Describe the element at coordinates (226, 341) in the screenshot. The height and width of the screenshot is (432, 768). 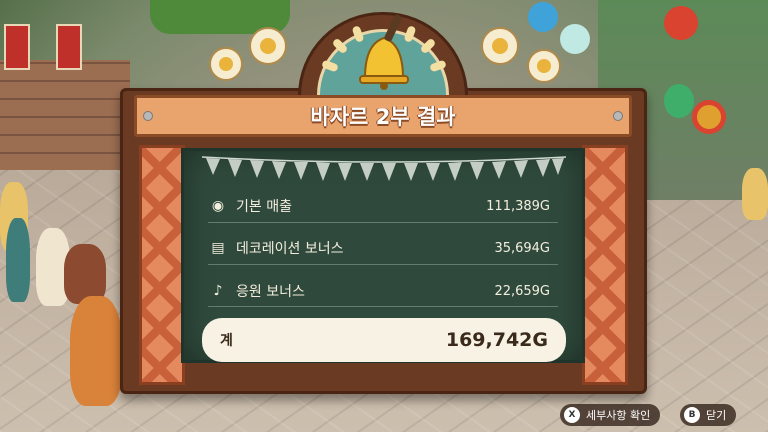
I see `total-label: 계` at that location.